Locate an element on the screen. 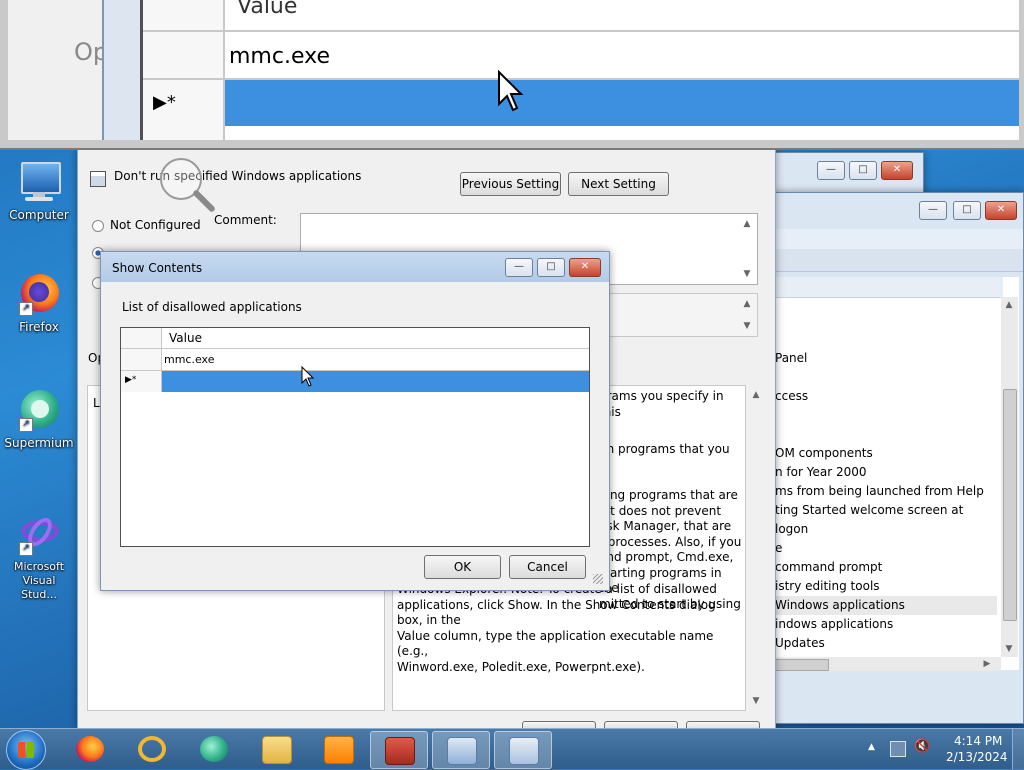 The width and height of the screenshot is (1024, 770). tree-item: command prompt is located at coordinates (886, 567).